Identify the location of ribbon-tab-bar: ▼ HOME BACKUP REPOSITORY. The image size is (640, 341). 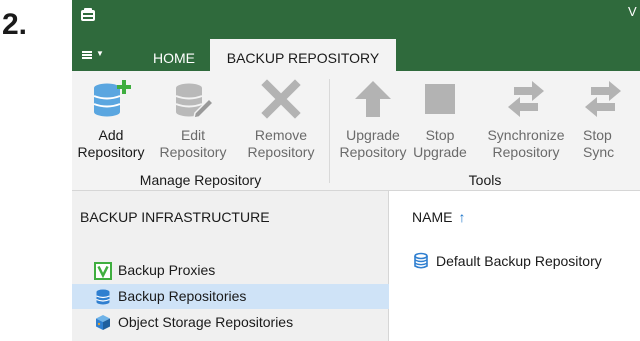
(356, 55).